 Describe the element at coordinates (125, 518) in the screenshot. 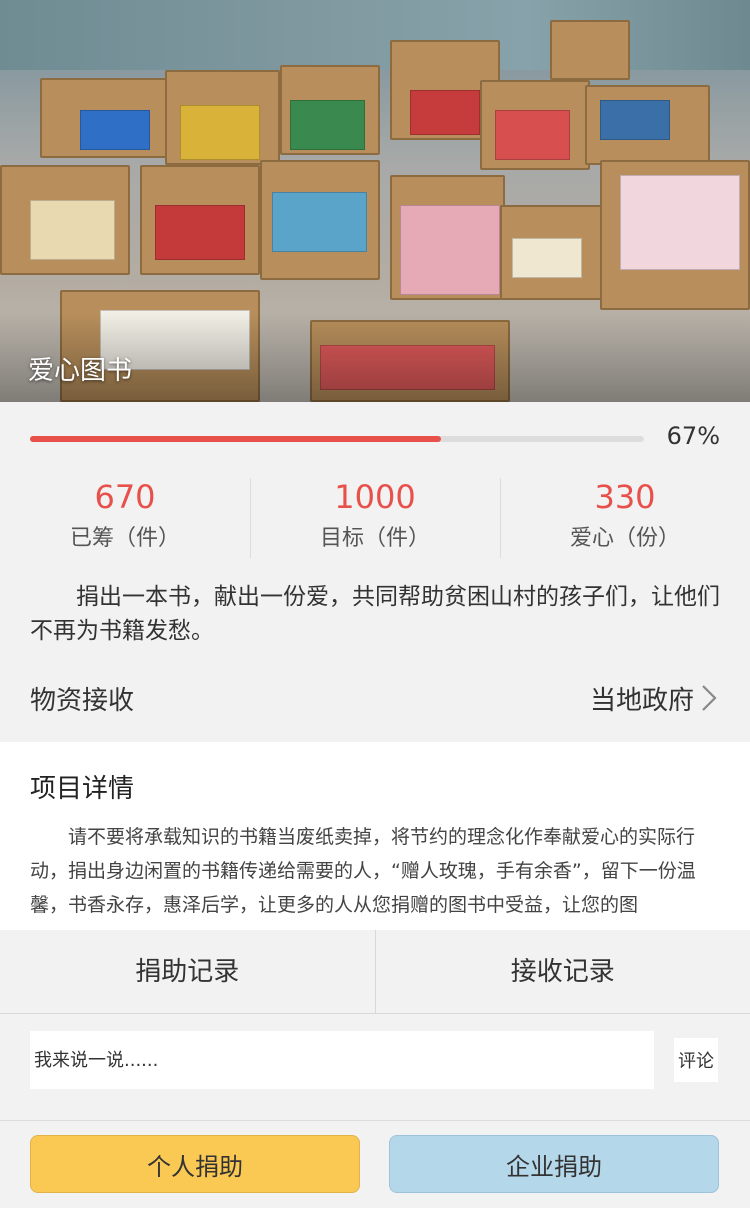

I see `stat-raised: 670 已筹（件）` at that location.